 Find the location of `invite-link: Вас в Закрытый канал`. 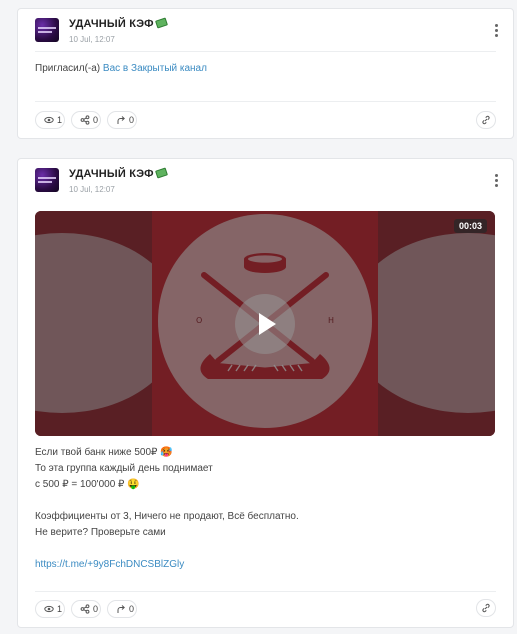

invite-link: Вас в Закрытый канал is located at coordinates (155, 68).